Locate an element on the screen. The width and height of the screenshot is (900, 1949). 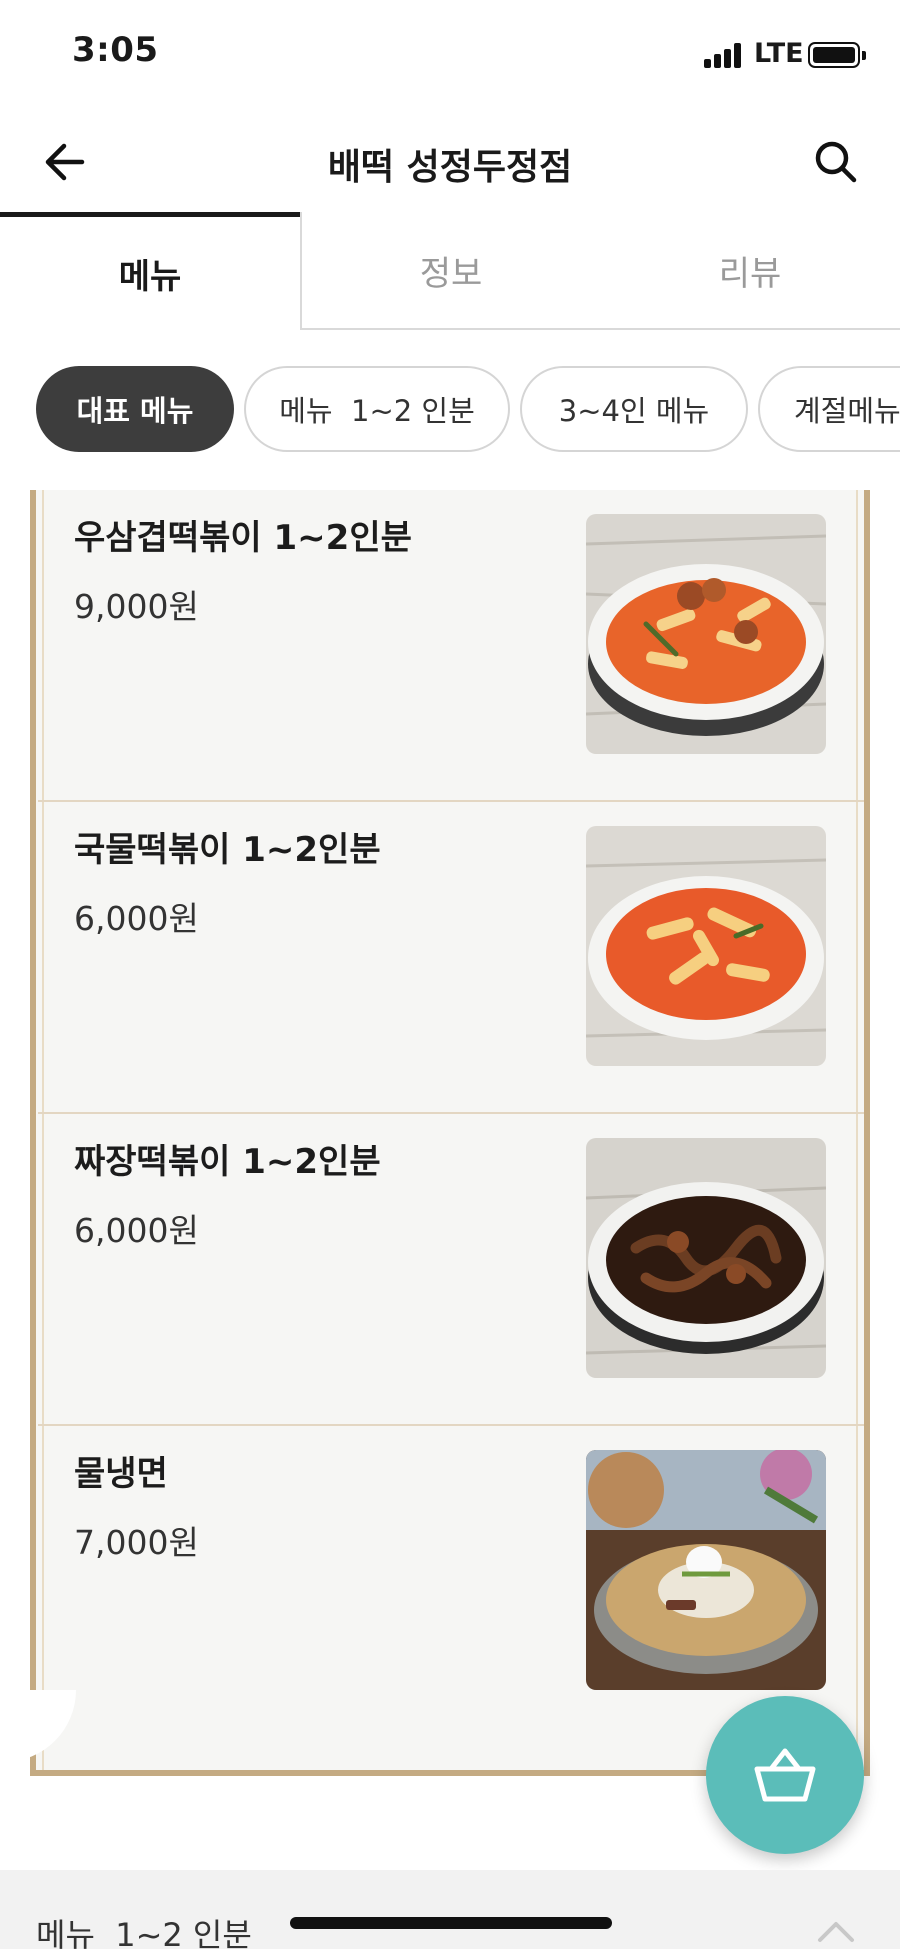
chip-signature-menu: 대표 메뉴 is located at coordinates (135, 409).